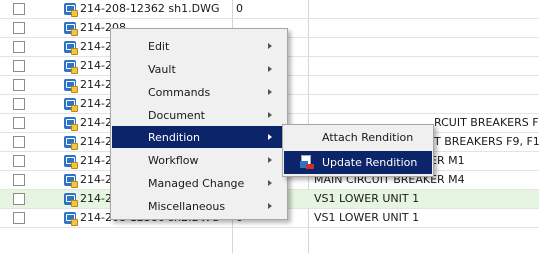 The height and width of the screenshot is (253, 539). What do you see at coordinates (368, 137) in the screenshot?
I see `submenu-item-label: Attach Rendition` at bounding box center [368, 137].